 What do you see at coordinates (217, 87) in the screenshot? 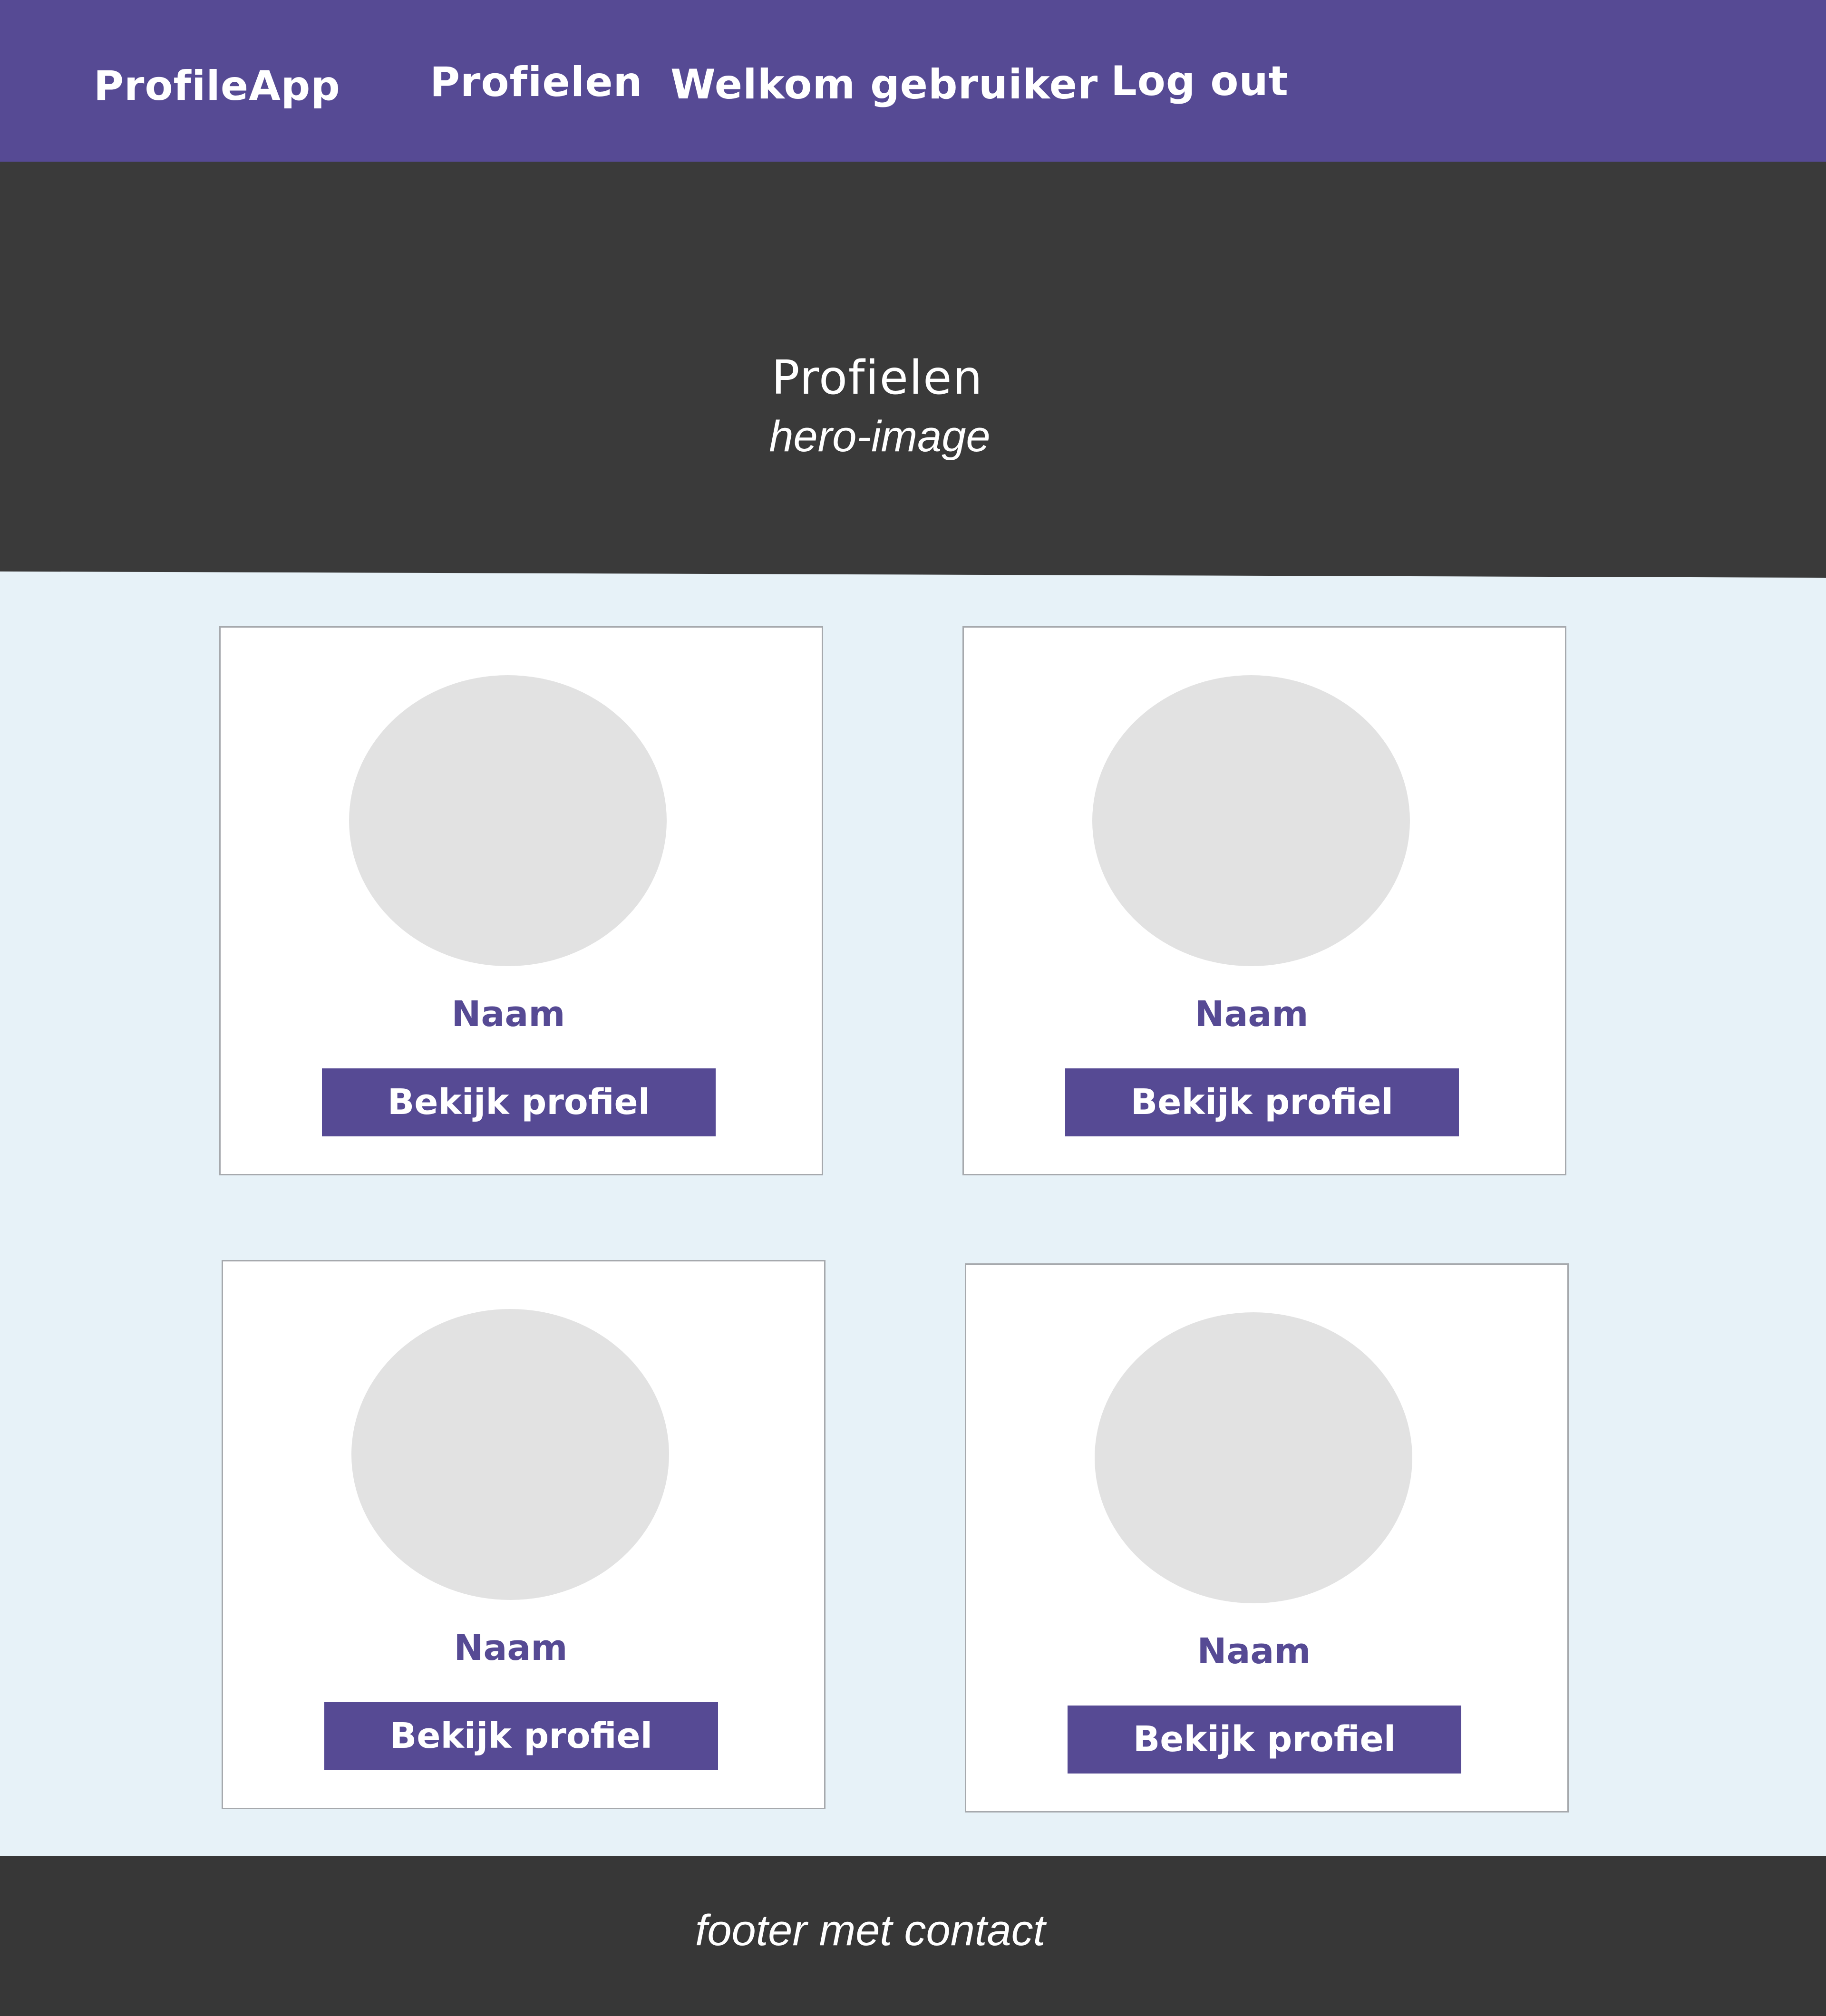
I see `brand-logo: ProfileApp` at bounding box center [217, 87].